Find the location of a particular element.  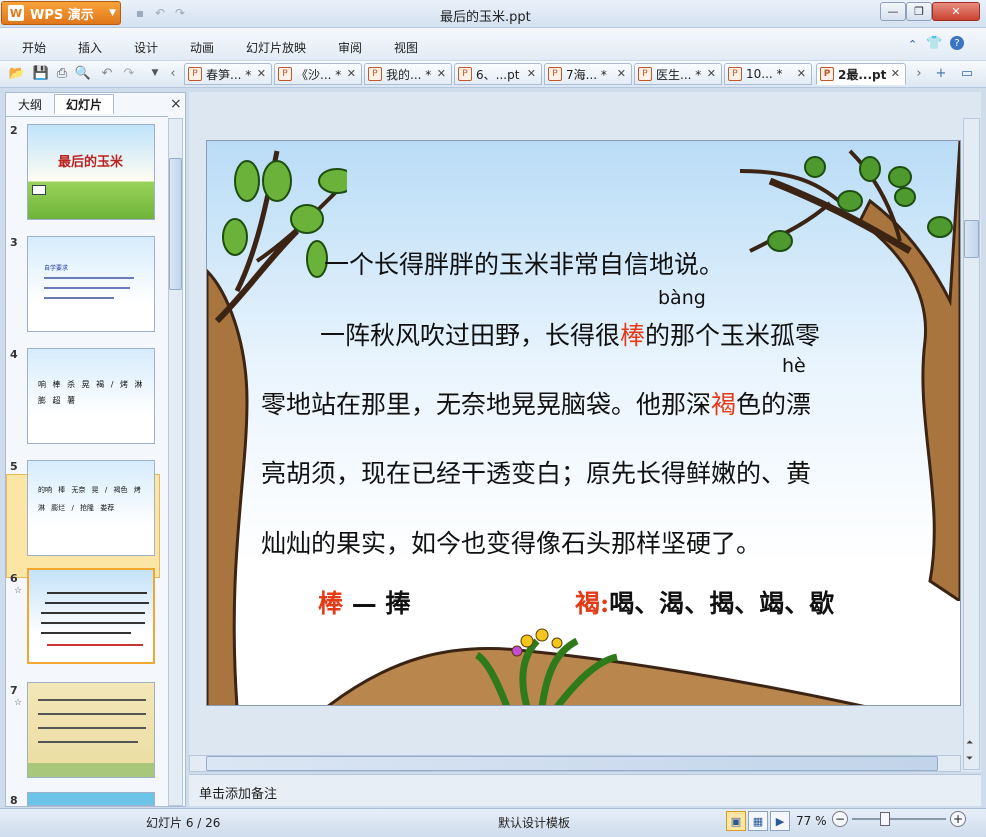

prev-slide-icon: ⏶ is located at coordinates (969, 743).